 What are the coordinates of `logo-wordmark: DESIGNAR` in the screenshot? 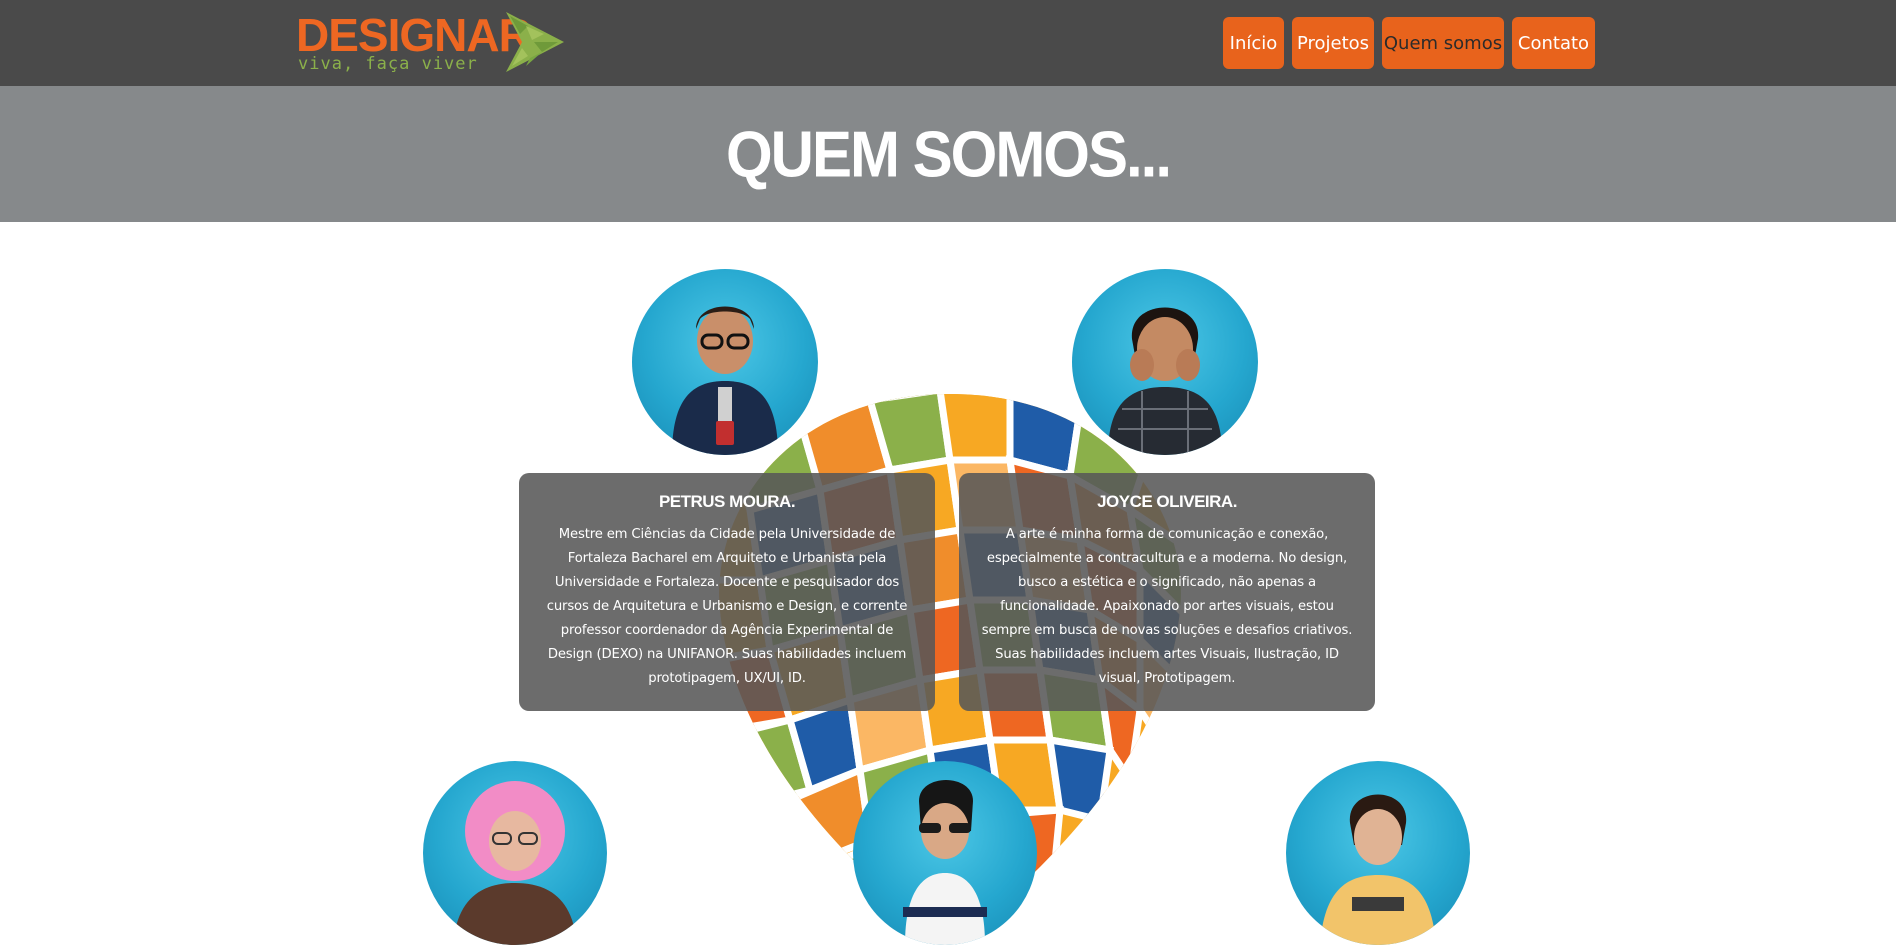 It's located at (414, 35).